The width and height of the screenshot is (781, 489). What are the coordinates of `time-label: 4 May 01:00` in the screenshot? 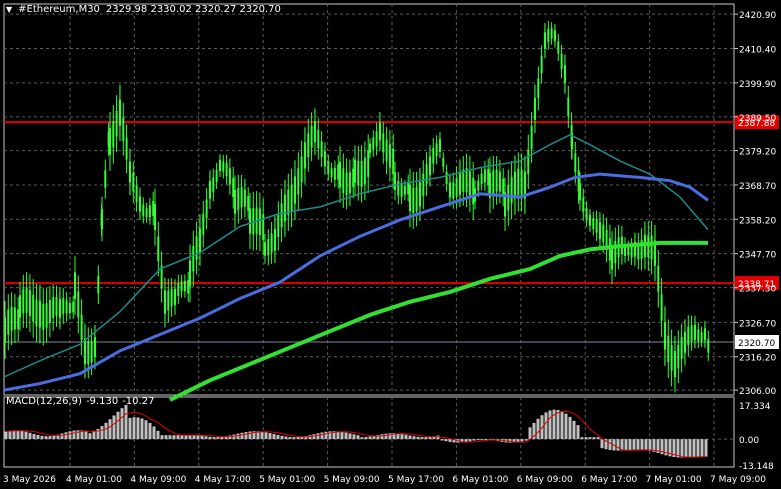 It's located at (94, 480).